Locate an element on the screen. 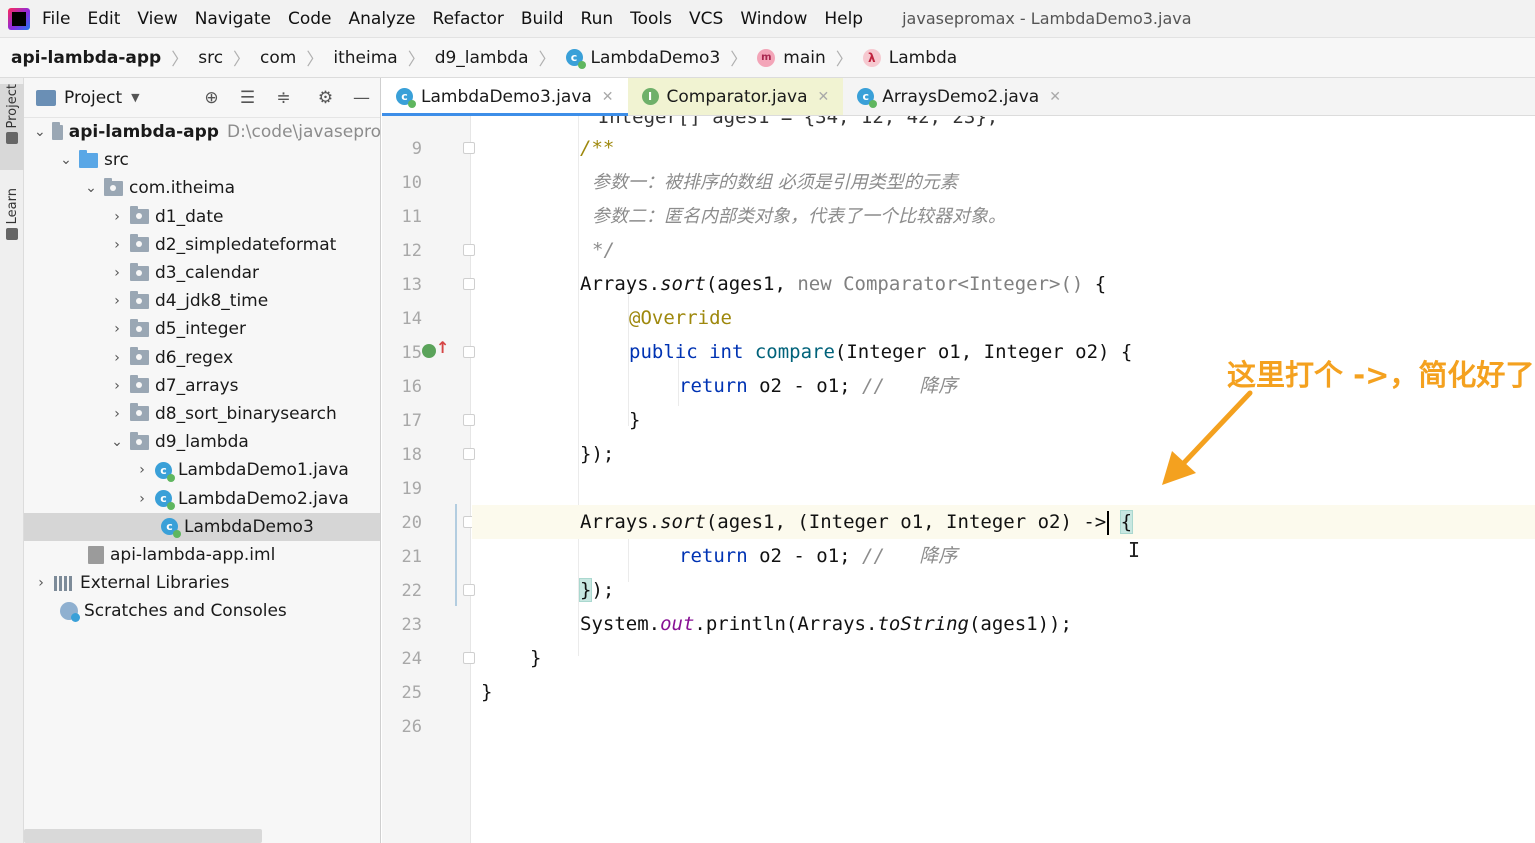 This screenshot has width=1535, height=843. code-line-21: return o2 - o1; // 降序 is located at coordinates (818, 556).